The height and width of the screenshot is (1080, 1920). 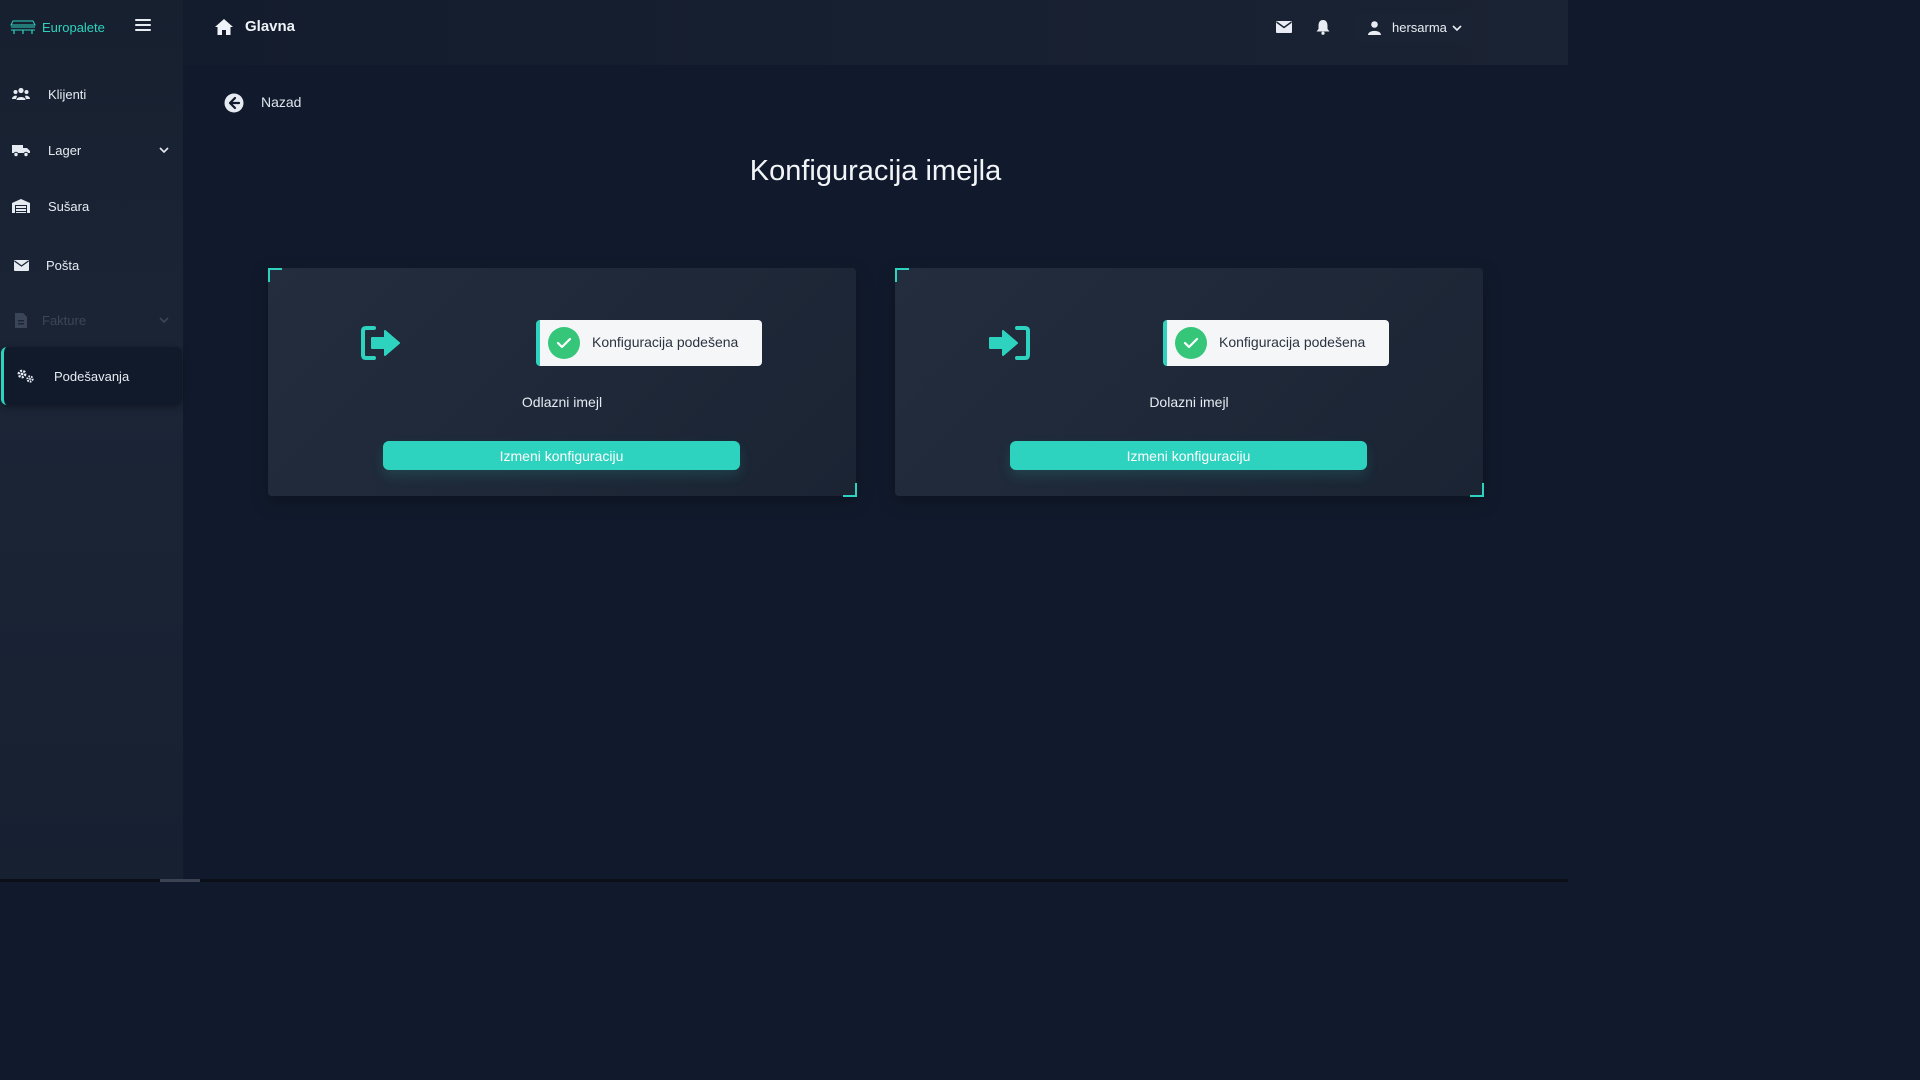 What do you see at coordinates (143, 27) in the screenshot?
I see `menu-toggle-icon` at bounding box center [143, 27].